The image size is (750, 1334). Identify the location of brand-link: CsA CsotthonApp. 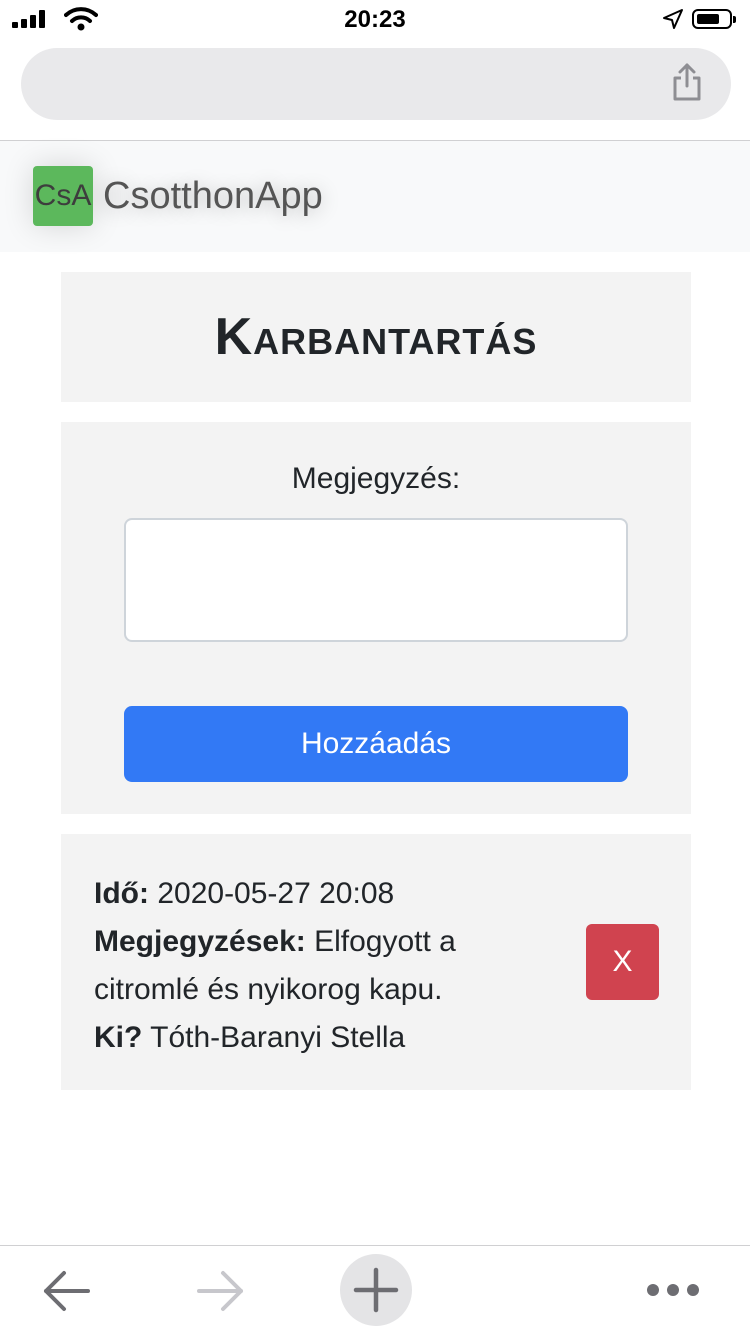
(178, 196).